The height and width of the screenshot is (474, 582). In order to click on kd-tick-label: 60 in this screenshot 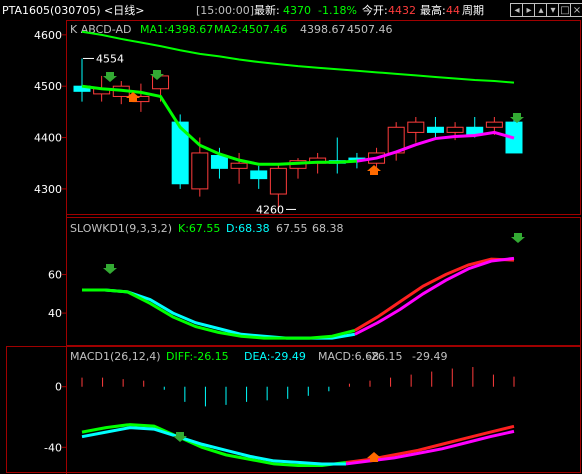, I will do `click(55, 275)`.